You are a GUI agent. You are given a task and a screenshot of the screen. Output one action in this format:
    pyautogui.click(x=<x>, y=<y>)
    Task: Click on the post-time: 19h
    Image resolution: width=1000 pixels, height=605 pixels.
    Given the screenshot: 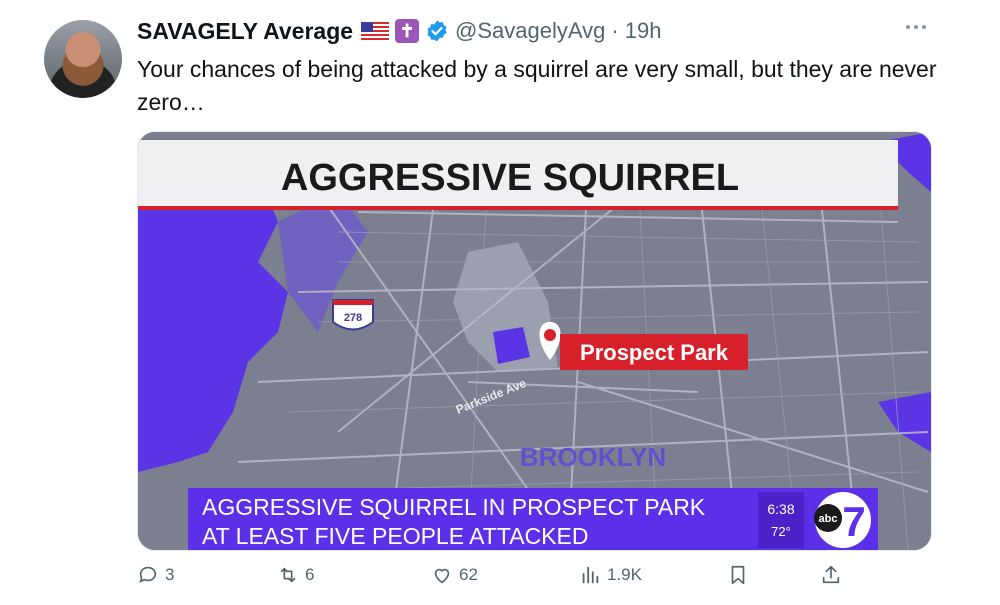 What is the action you would take?
    pyautogui.click(x=643, y=31)
    